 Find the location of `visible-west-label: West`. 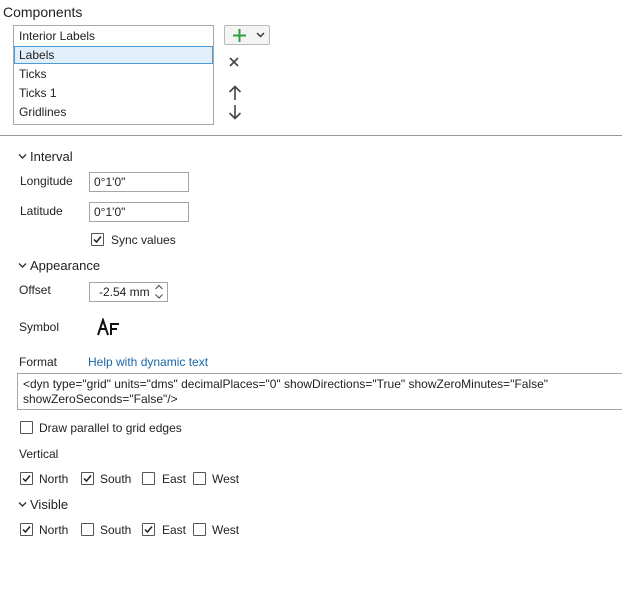

visible-west-label: West is located at coordinates (226, 530).